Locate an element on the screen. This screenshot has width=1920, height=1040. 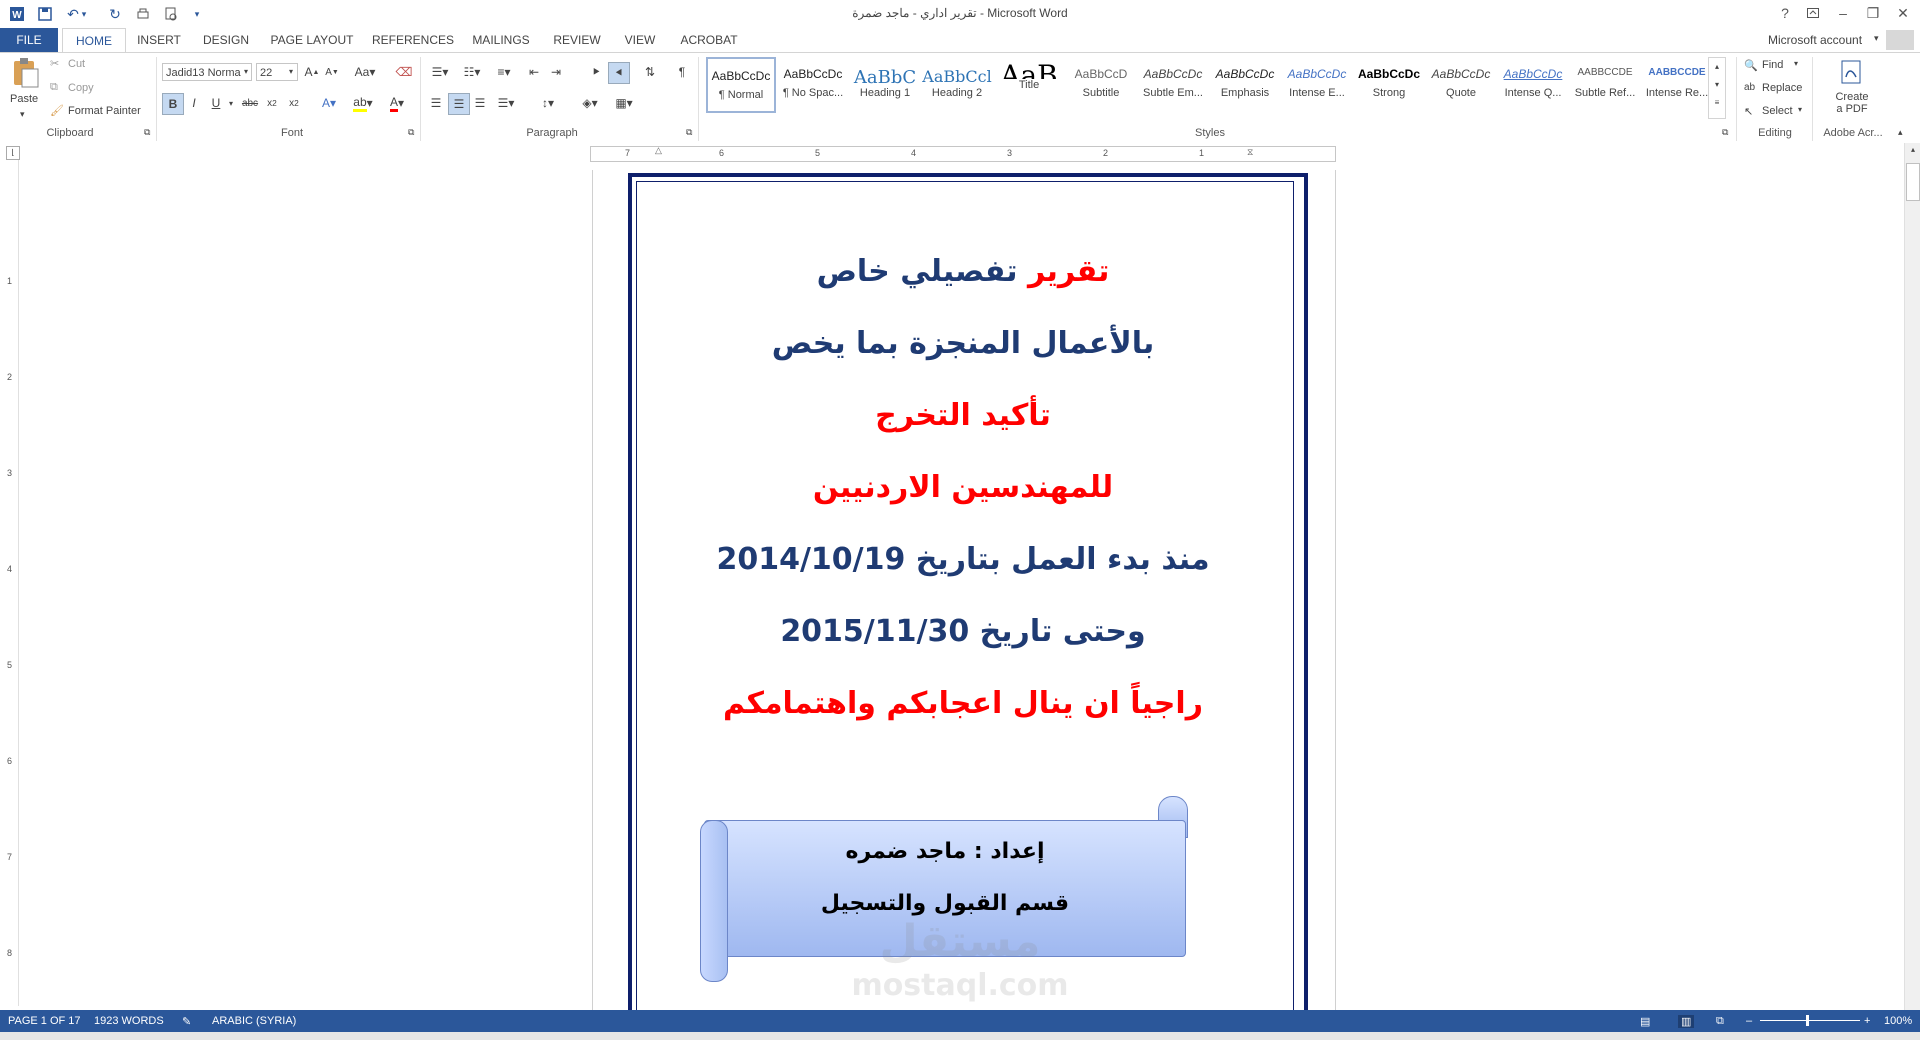
bold-button: B is located at coordinates (173, 104).